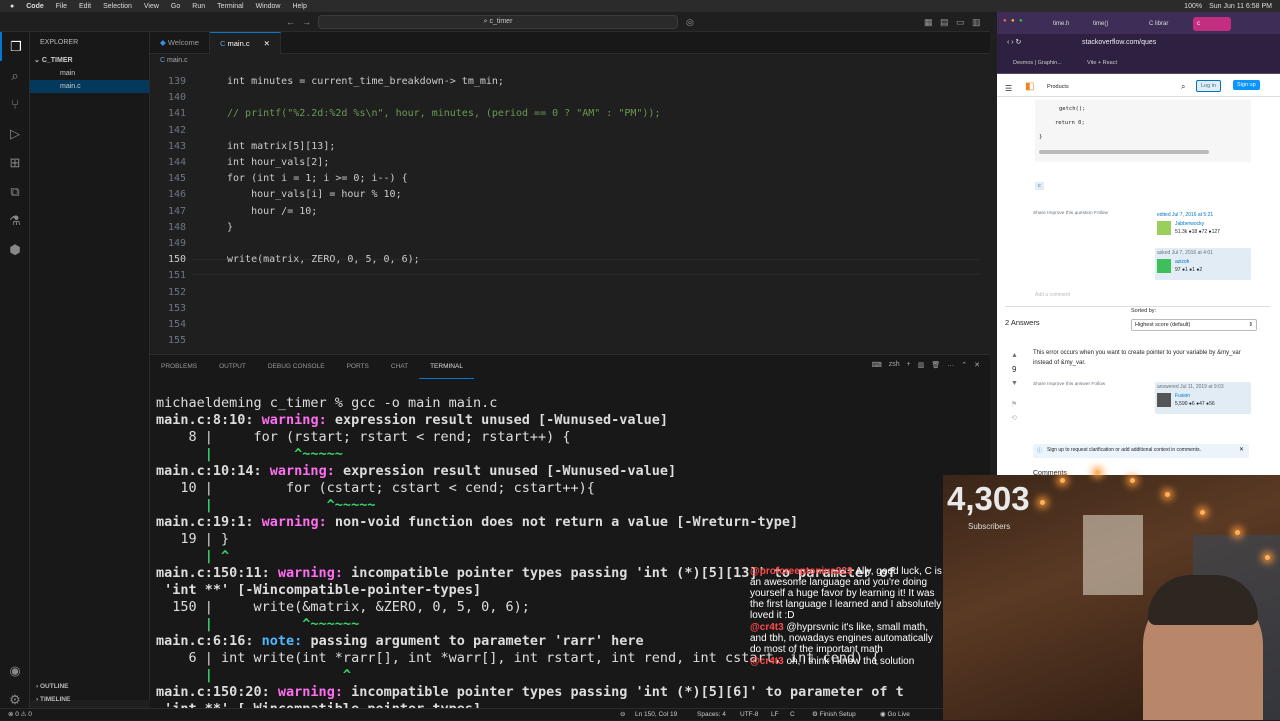 Image resolution: width=1280 pixels, height=721 pixels. What do you see at coordinates (179, 367) in the screenshot?
I see `tab-problems: PROBLEMS` at bounding box center [179, 367].